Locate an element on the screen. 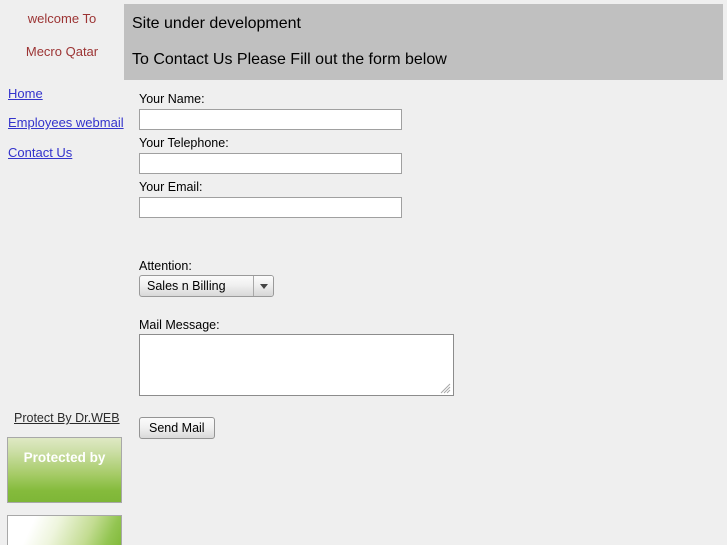  page-title: Site under development is located at coordinates (216, 23).